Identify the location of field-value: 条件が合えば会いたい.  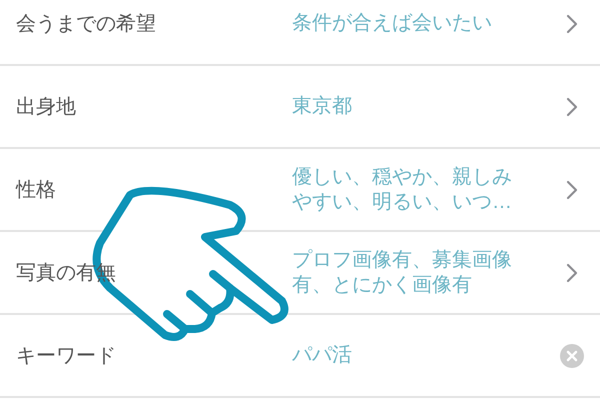
(392, 23).